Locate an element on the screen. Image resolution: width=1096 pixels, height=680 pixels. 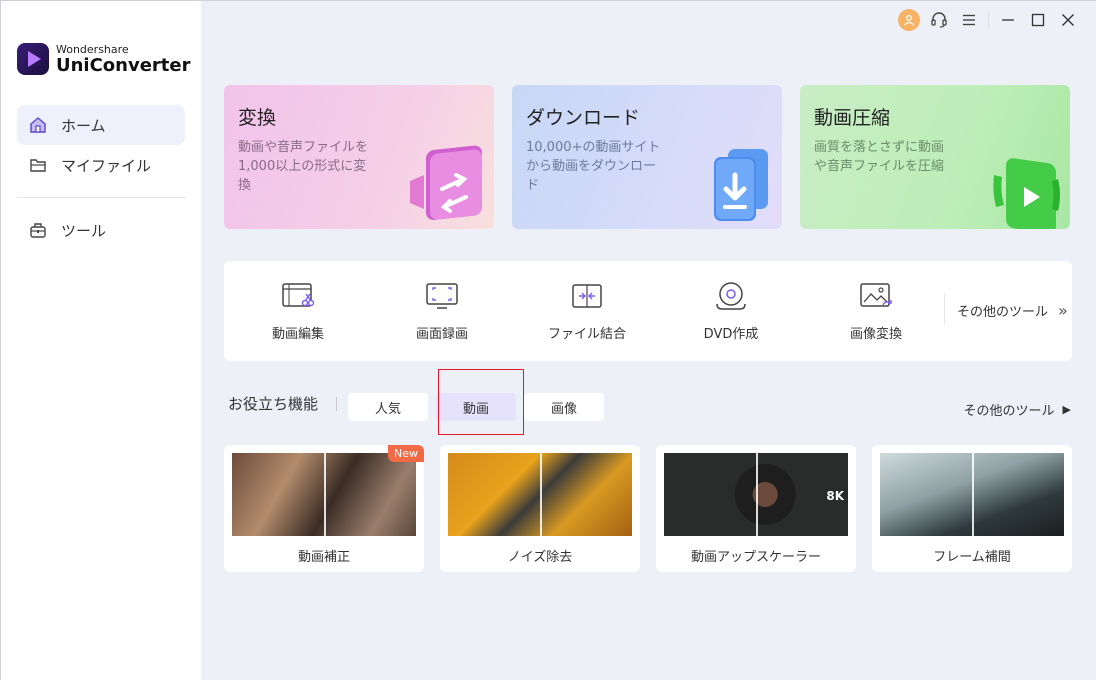
card-label: フレーム補間 is located at coordinates (972, 557).